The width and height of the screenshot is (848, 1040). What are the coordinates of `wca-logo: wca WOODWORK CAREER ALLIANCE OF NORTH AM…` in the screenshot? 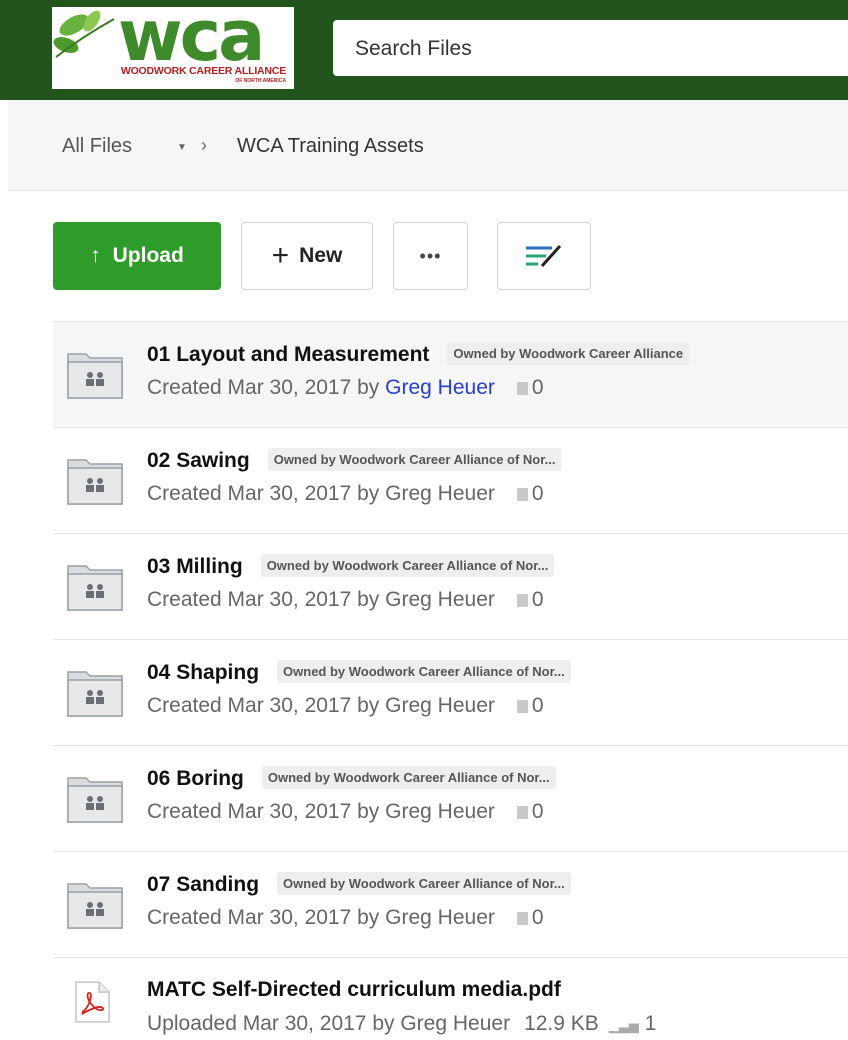 It's located at (173, 48).